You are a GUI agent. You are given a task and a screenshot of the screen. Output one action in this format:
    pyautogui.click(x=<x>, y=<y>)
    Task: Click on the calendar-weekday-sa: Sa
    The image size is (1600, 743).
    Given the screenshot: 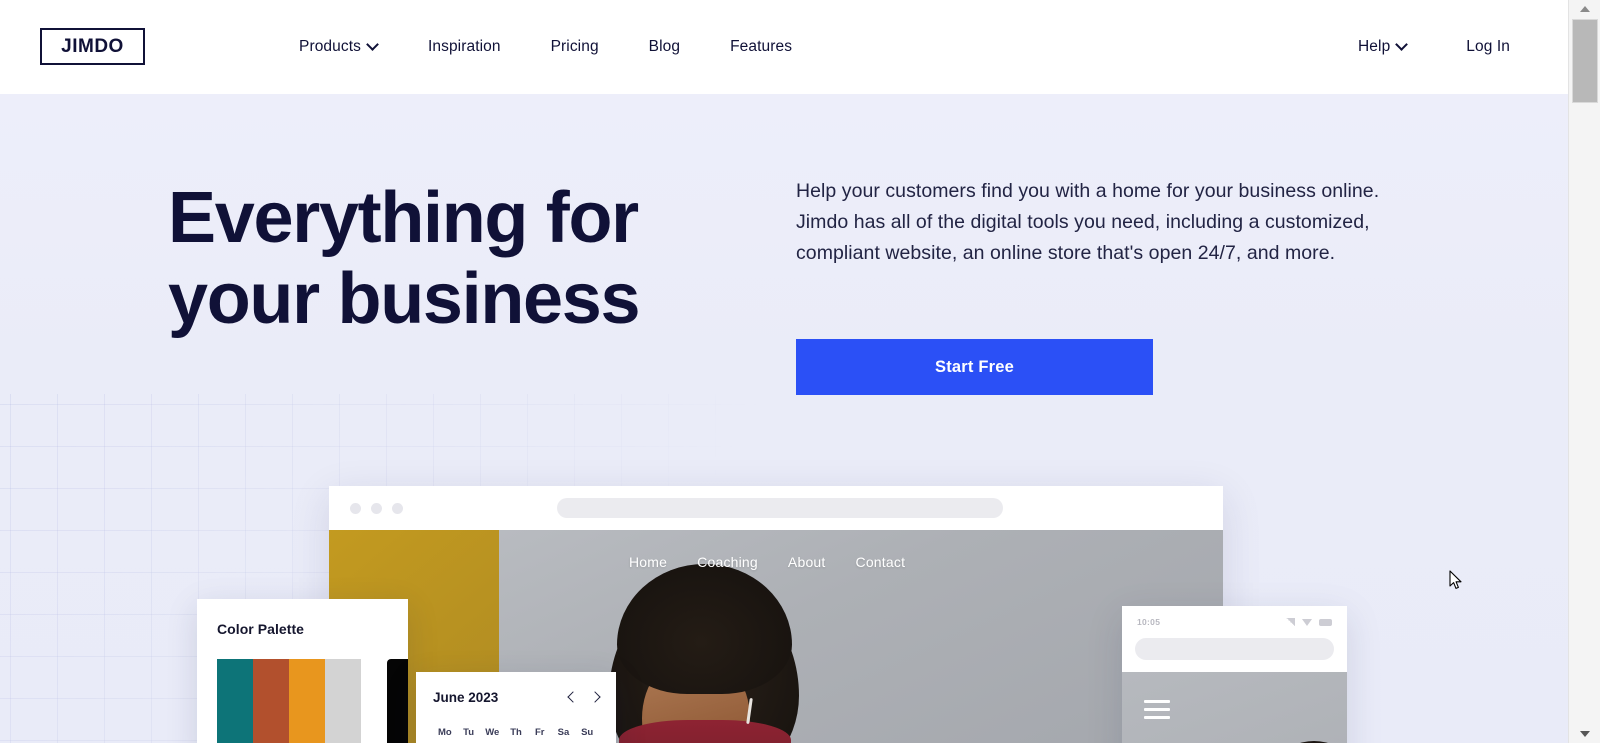 What is the action you would take?
    pyautogui.click(x=563, y=732)
    